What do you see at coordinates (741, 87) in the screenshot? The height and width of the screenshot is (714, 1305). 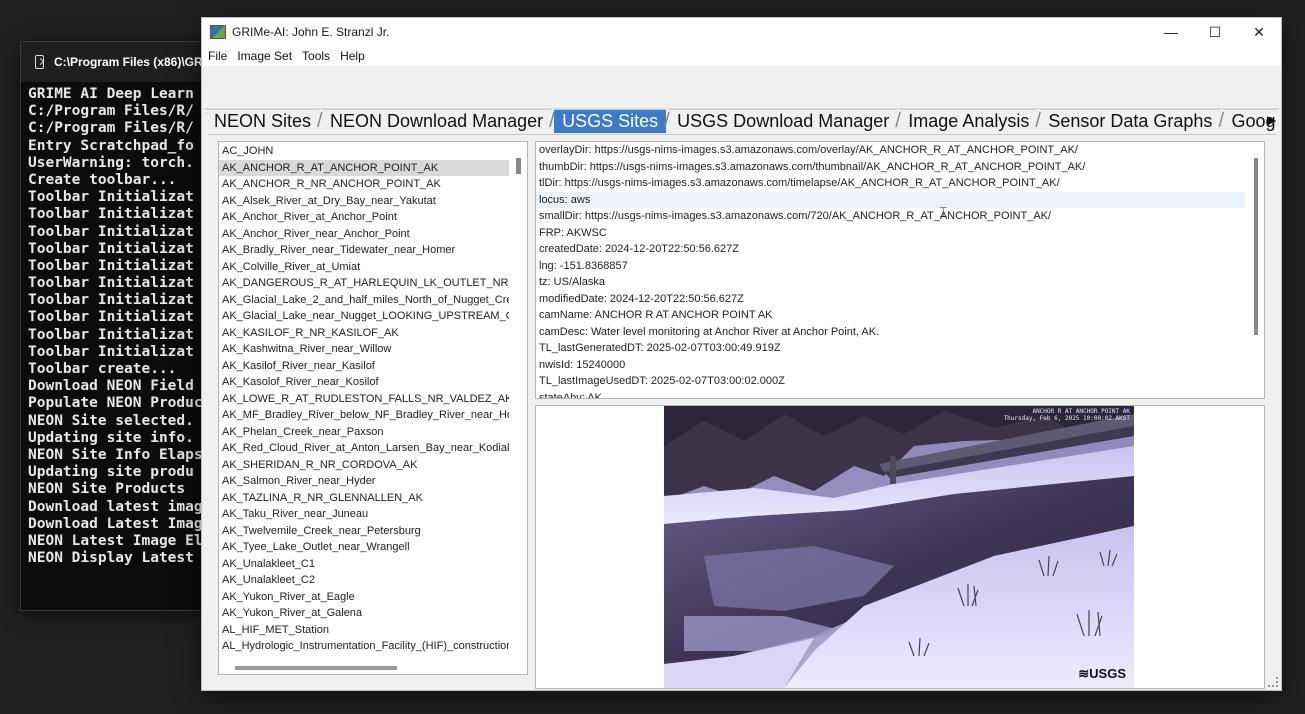 I see `toolbar` at bounding box center [741, 87].